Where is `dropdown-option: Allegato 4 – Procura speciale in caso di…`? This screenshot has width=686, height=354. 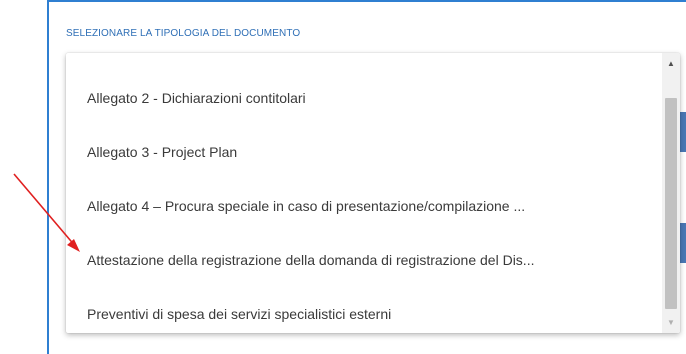 dropdown-option: Allegato 4 – Procura speciale in caso di… is located at coordinates (361, 206).